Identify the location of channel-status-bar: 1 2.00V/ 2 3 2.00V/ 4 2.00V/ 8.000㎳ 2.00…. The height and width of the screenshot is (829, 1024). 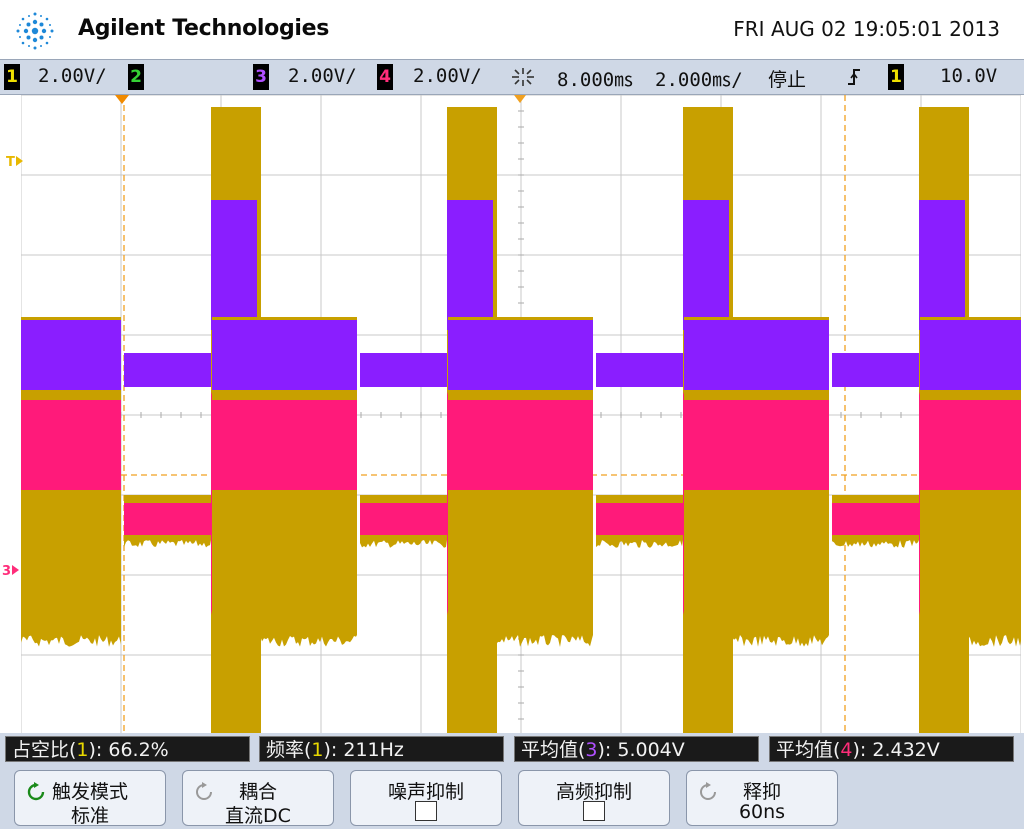
(512, 77).